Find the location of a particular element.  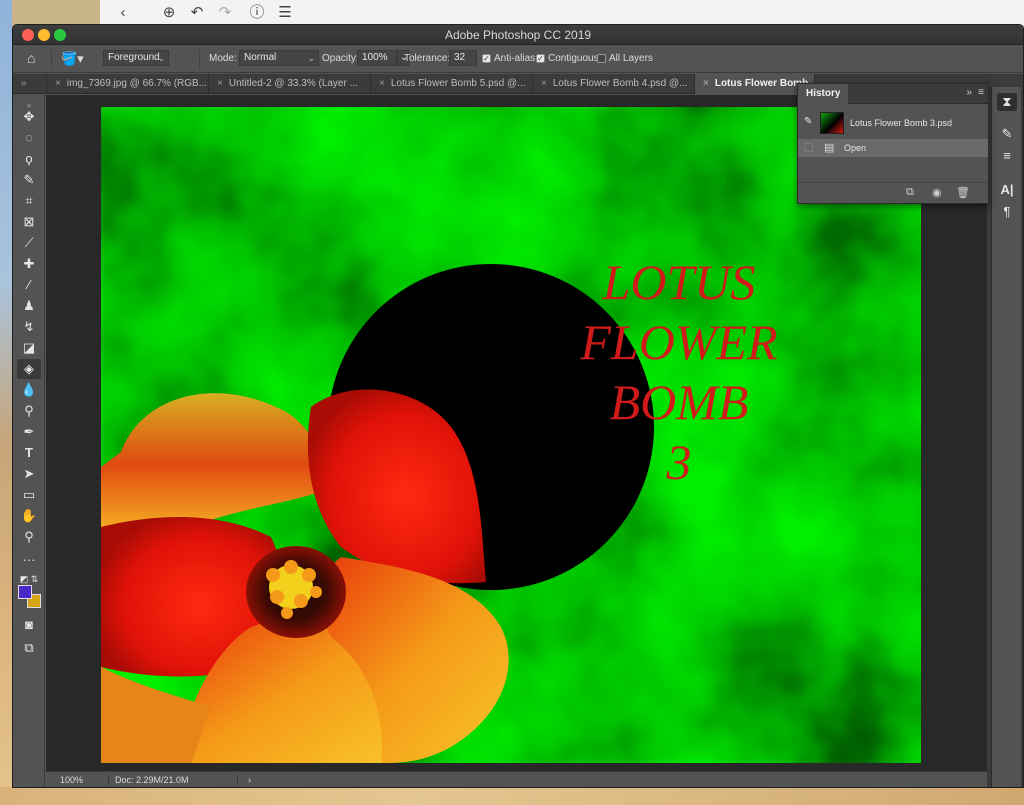

tolerance-input: 32 is located at coordinates (463, 58).